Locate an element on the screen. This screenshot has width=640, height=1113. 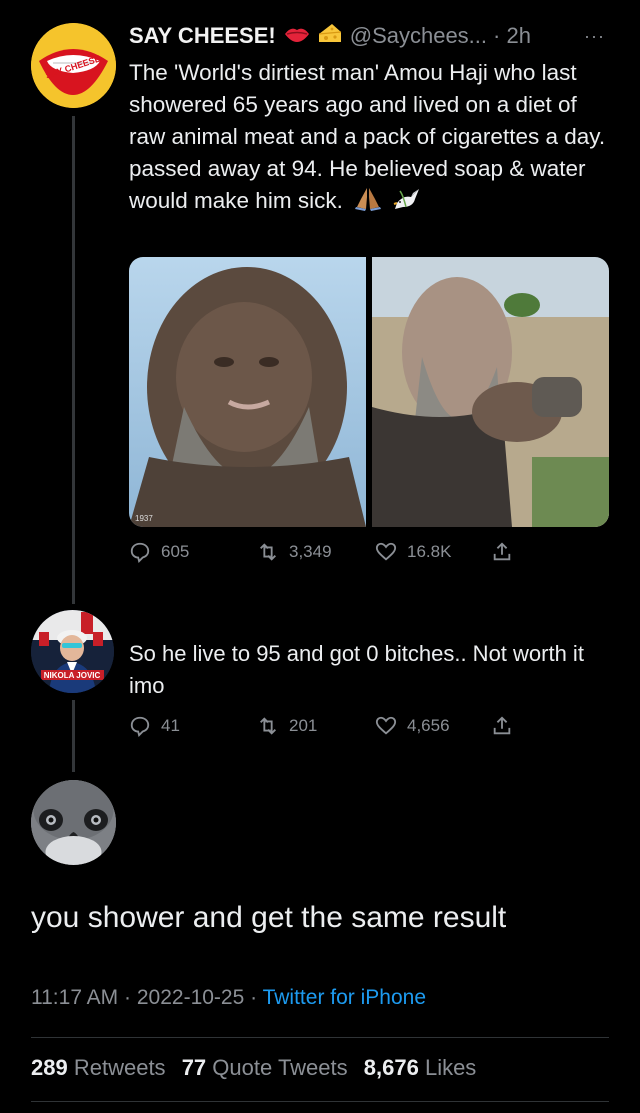
cheese-emoji is located at coordinates (330, 36).